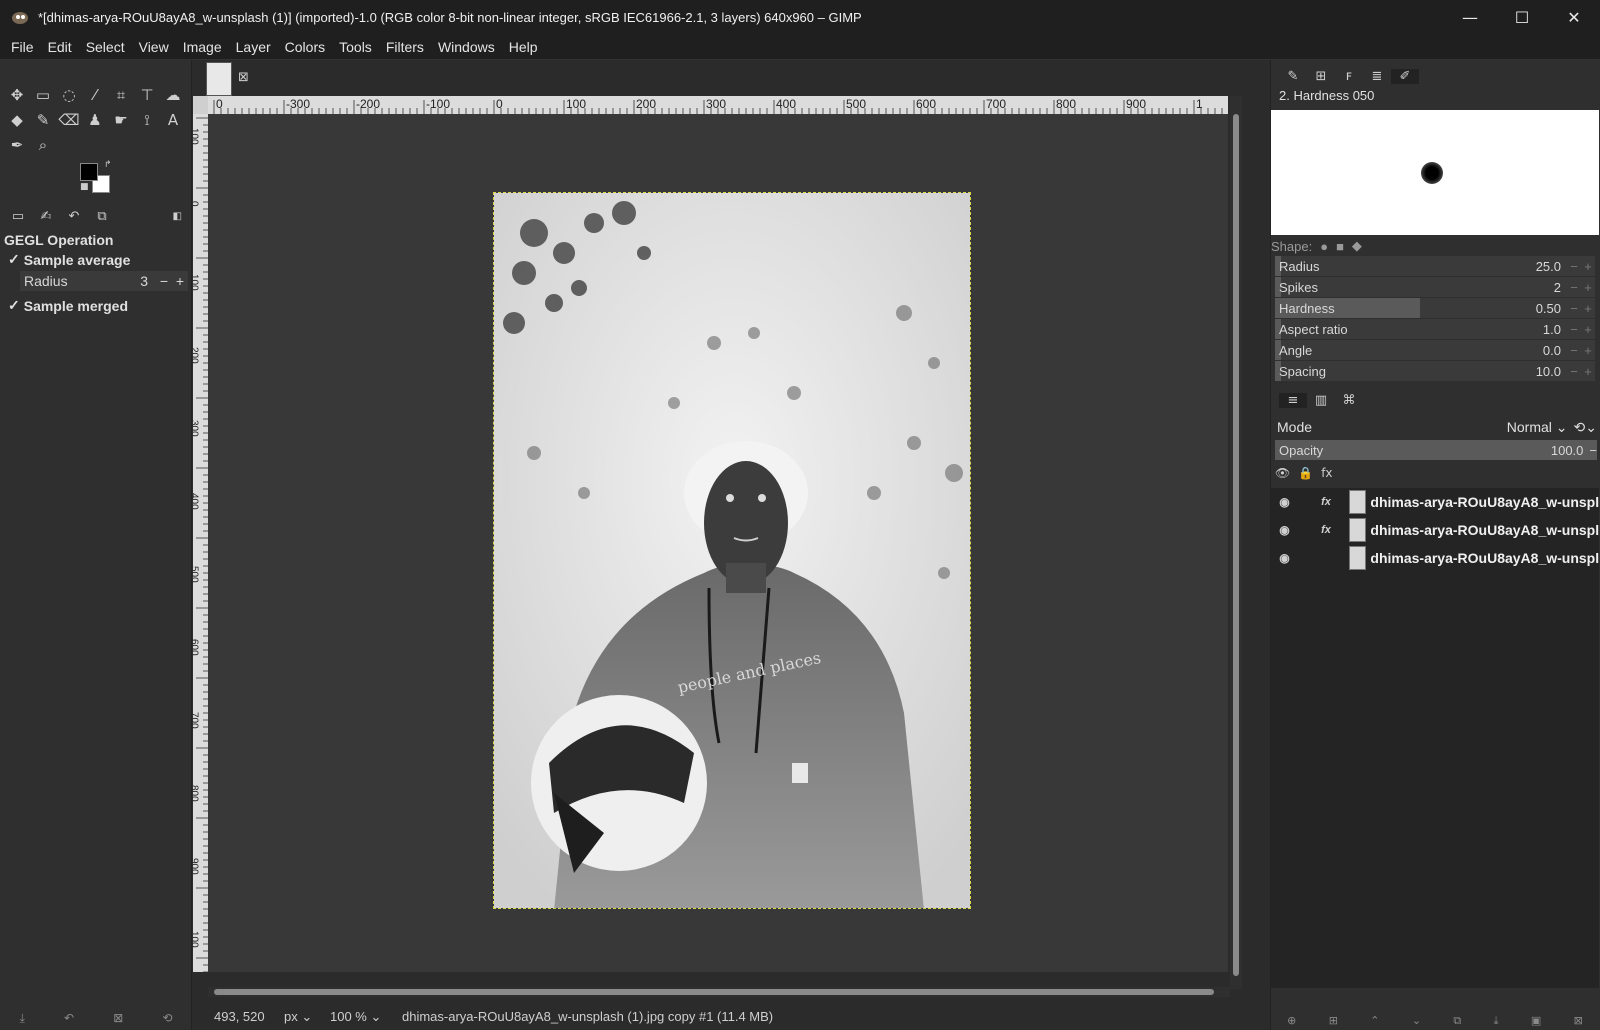 The image size is (1600, 1030). I want to click on menu-image: Image, so click(202, 47).